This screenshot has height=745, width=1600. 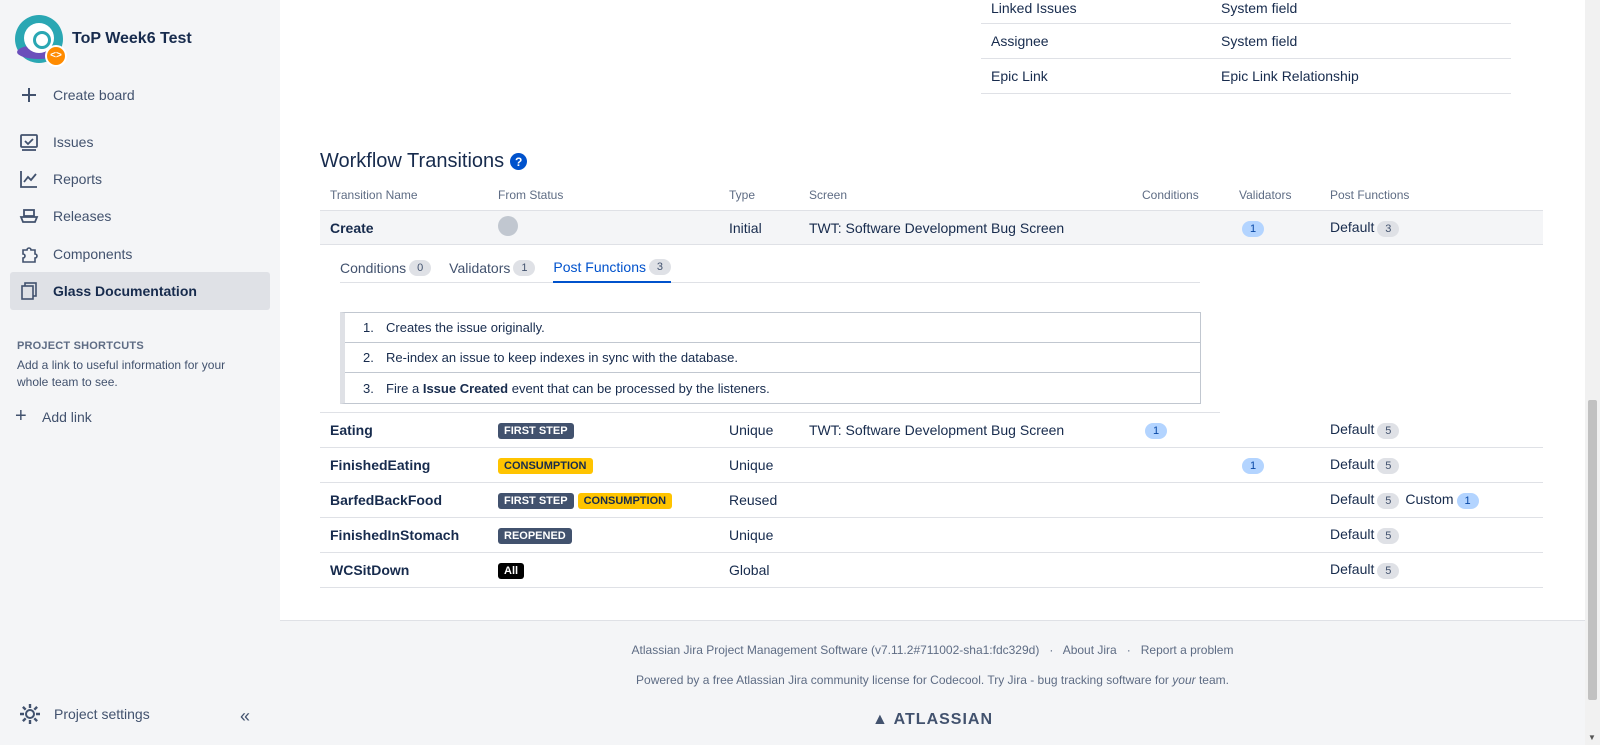 What do you see at coordinates (1592, 372) in the screenshot?
I see `scrollbar: ▼` at bounding box center [1592, 372].